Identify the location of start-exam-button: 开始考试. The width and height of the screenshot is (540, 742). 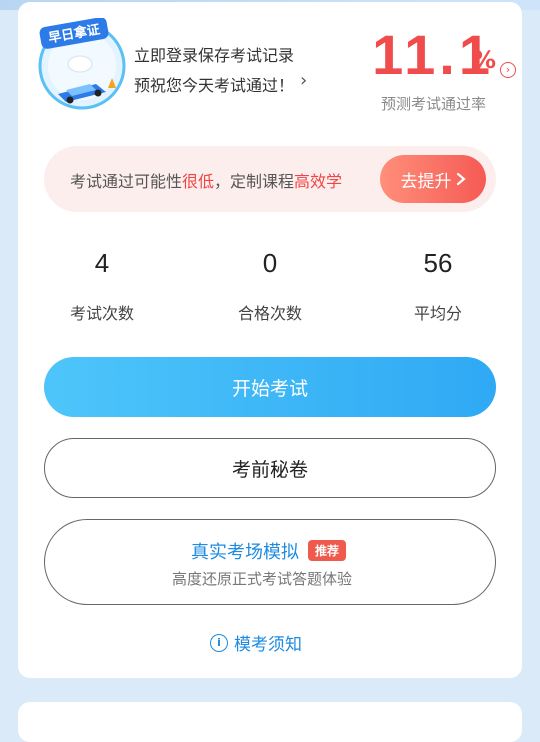
(270, 387).